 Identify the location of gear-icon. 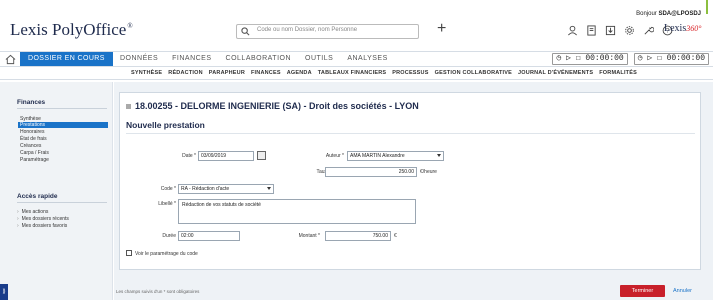
(629, 30).